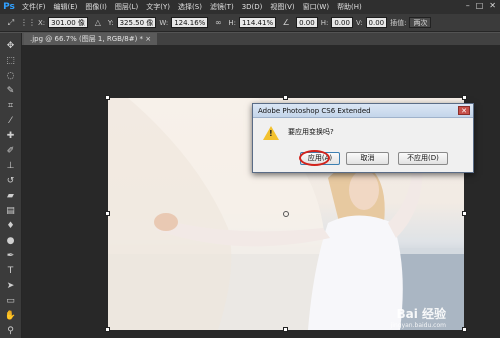 This screenshot has height=338, width=500. I want to click on transform-handle-top, so click(285, 97).